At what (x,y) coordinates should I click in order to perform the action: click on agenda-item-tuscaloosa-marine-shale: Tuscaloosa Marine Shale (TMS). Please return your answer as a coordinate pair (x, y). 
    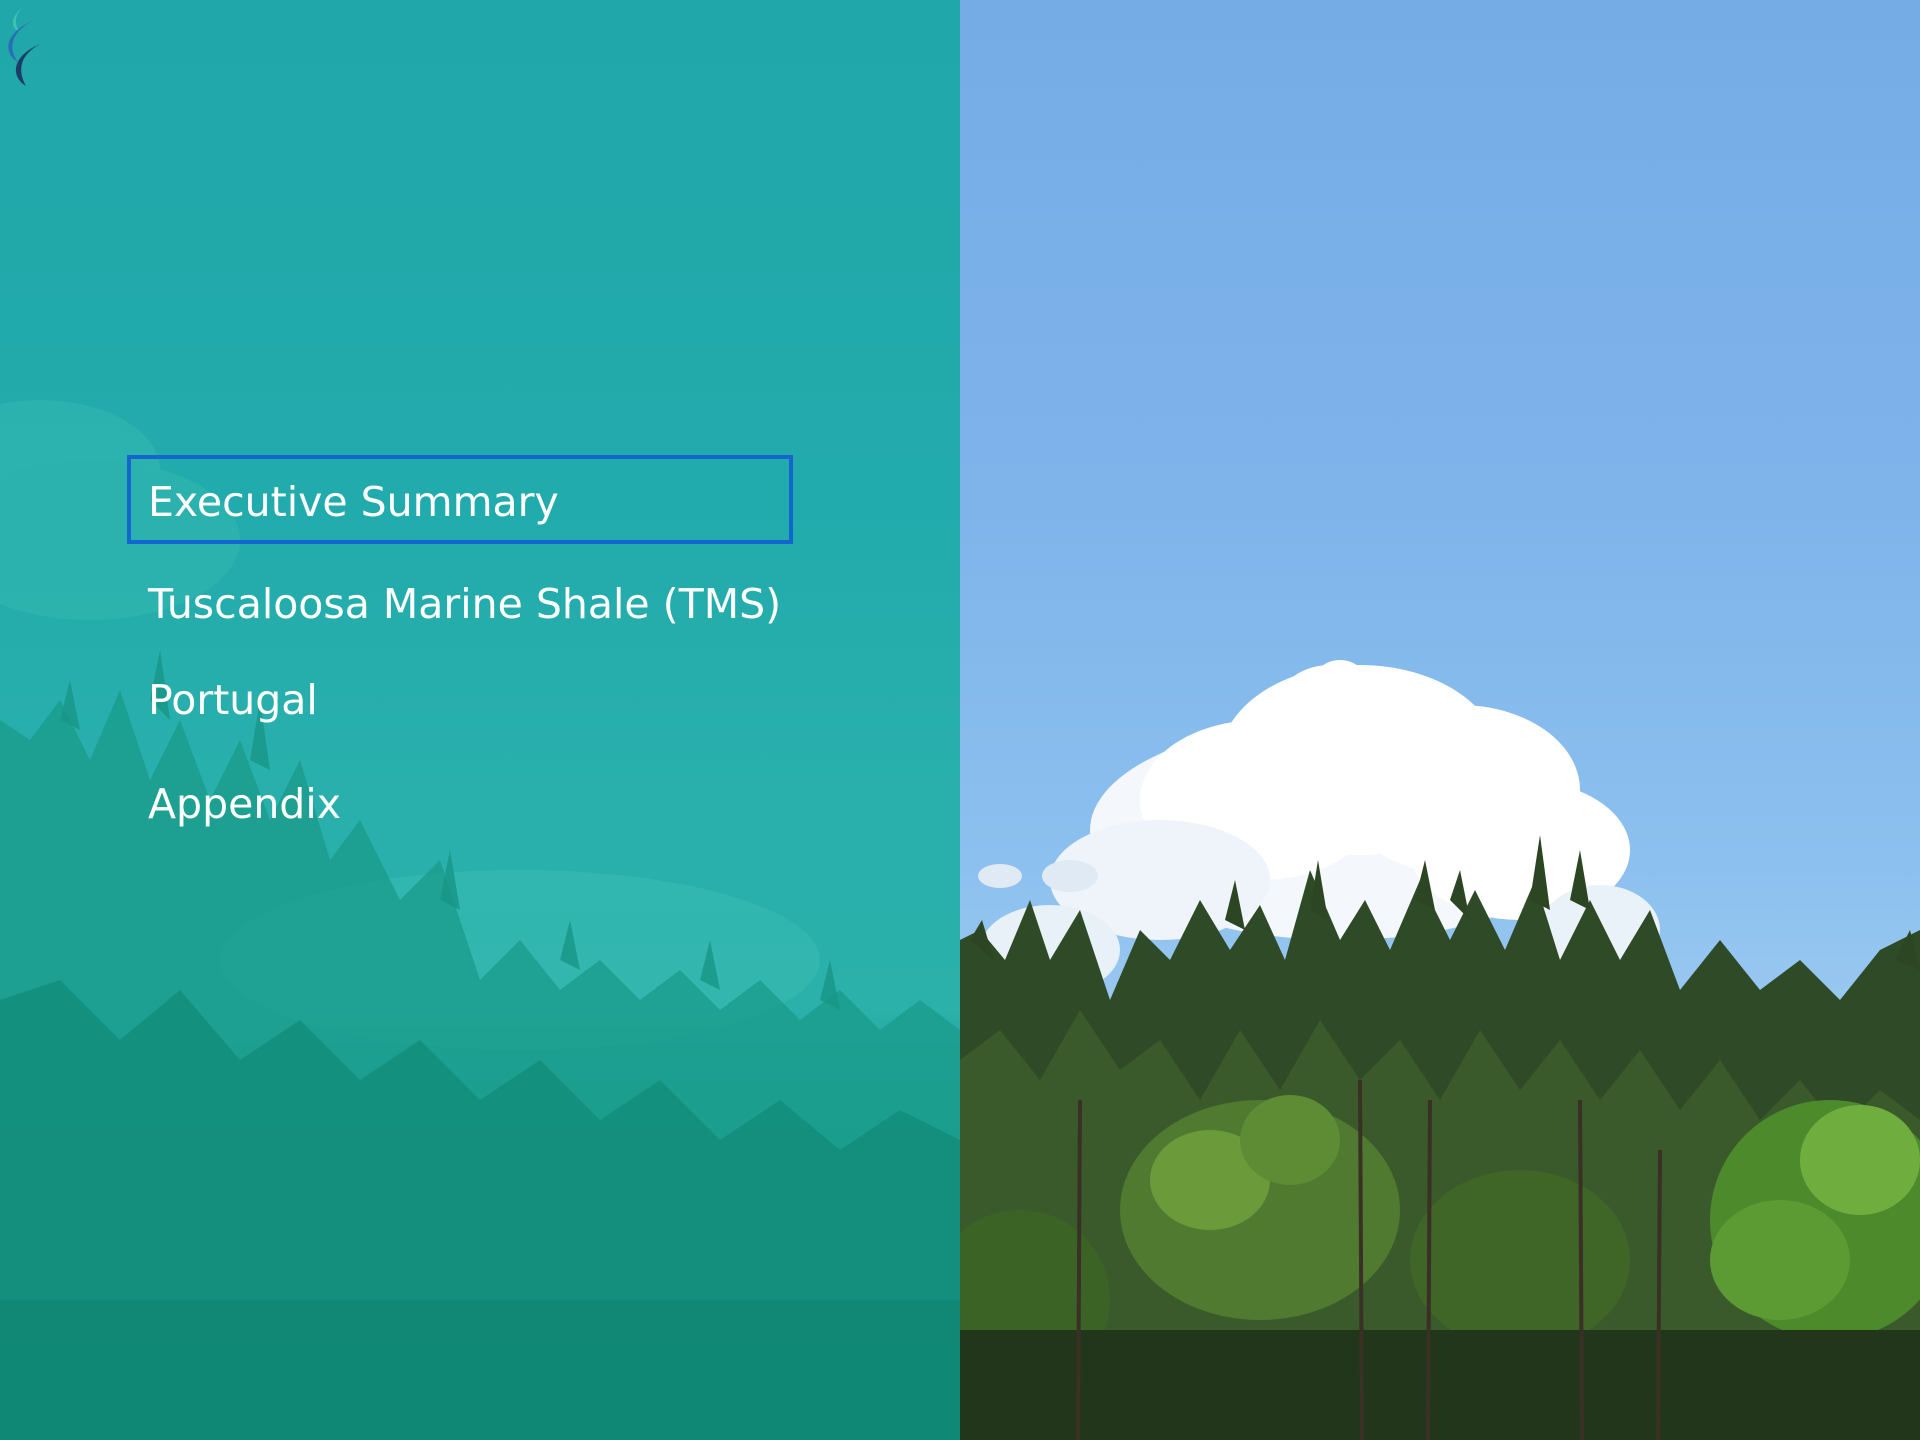
    Looking at the image, I should click on (464, 604).